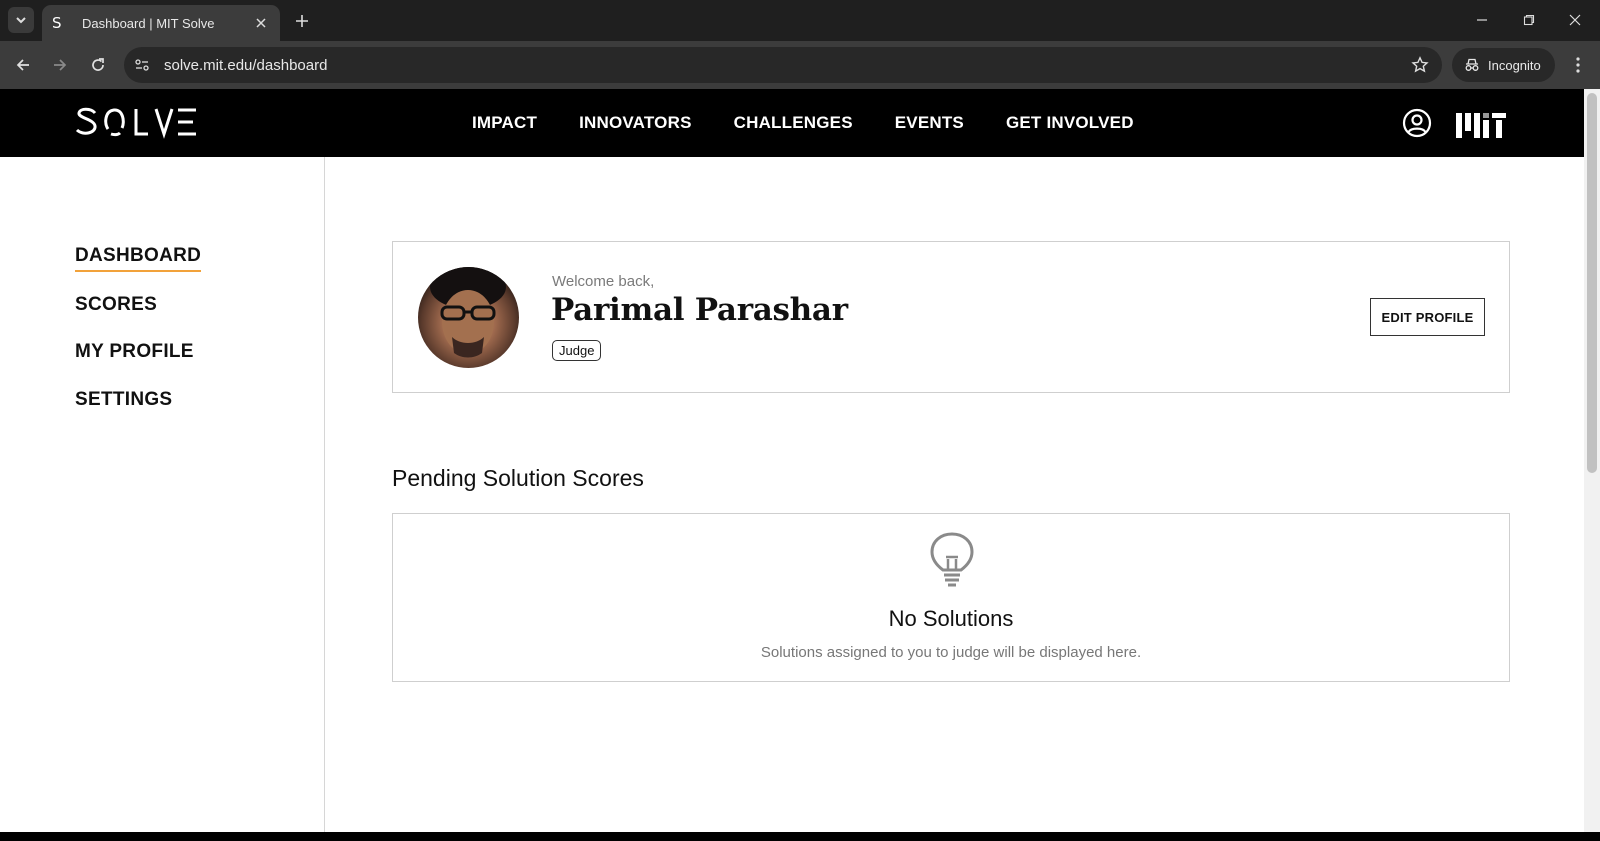 This screenshot has height=841, width=1600. What do you see at coordinates (800, 836) in the screenshot?
I see `footer-edge` at bounding box center [800, 836].